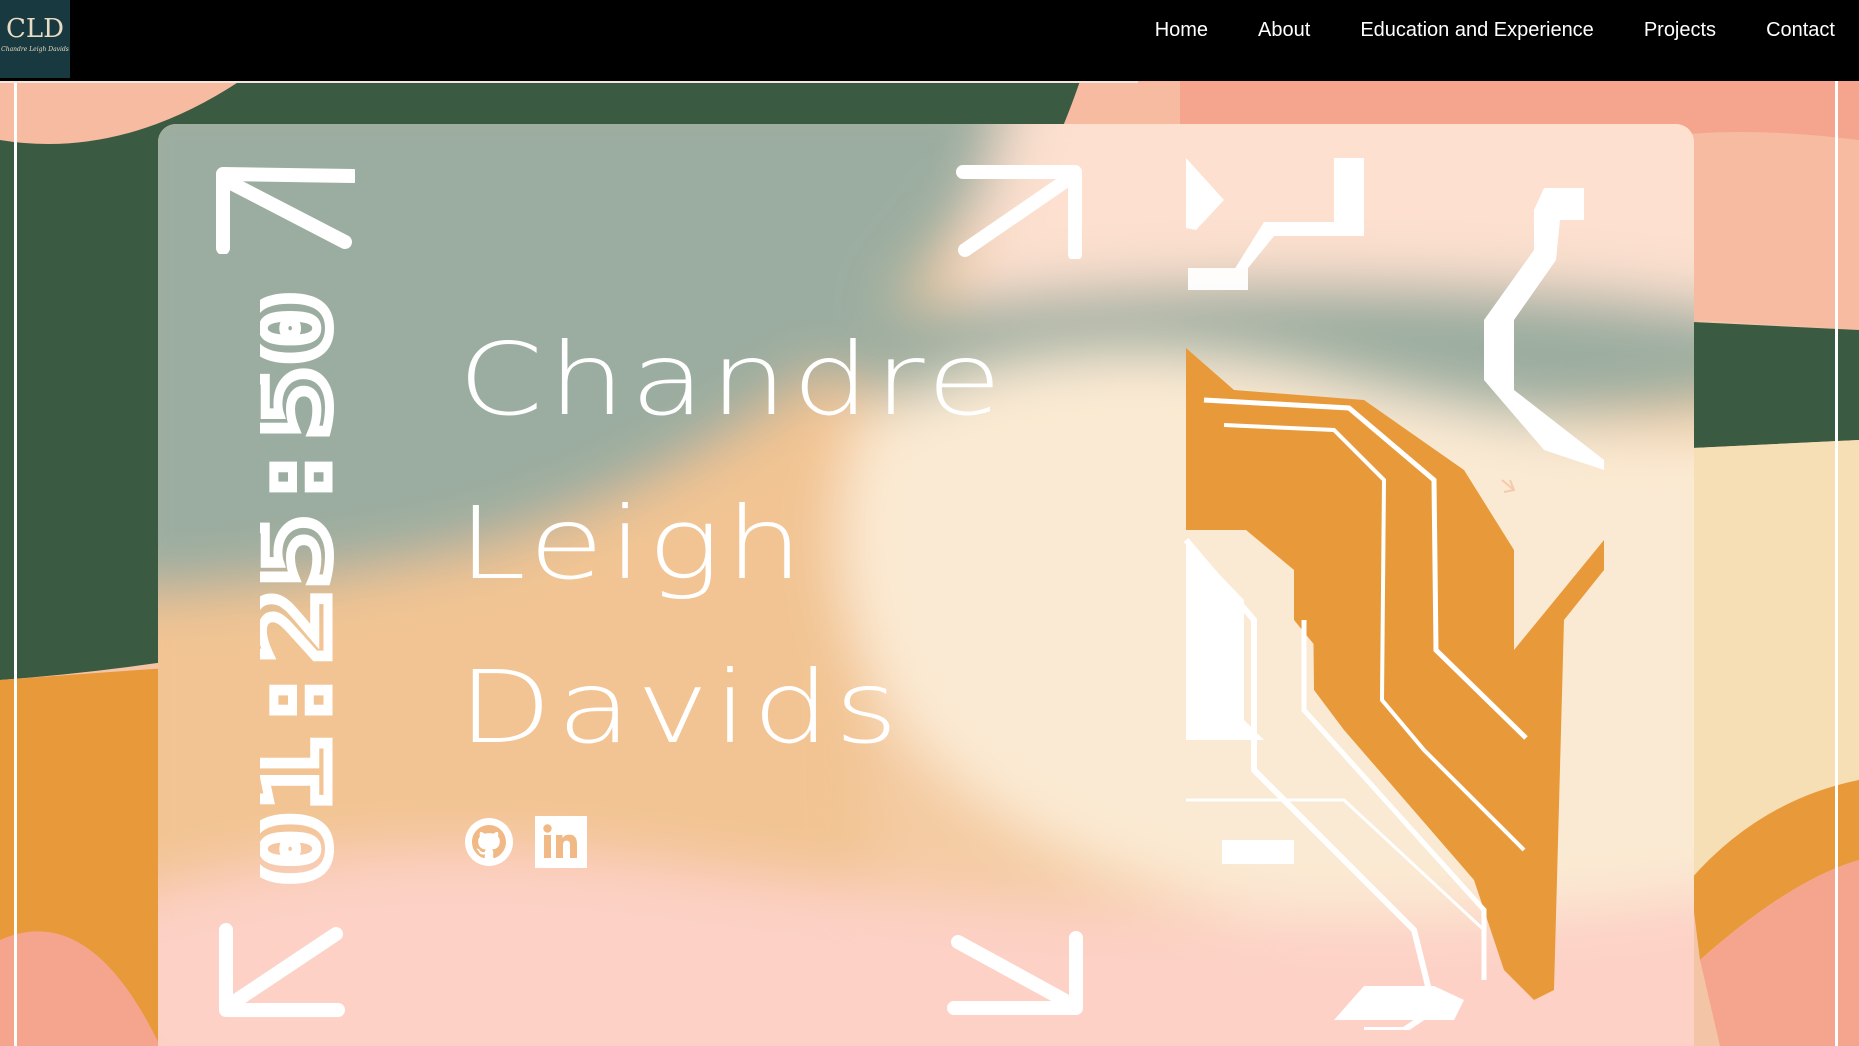 This screenshot has width=1859, height=1046. What do you see at coordinates (34, 29) in the screenshot?
I see `logo-initials: CLD` at bounding box center [34, 29].